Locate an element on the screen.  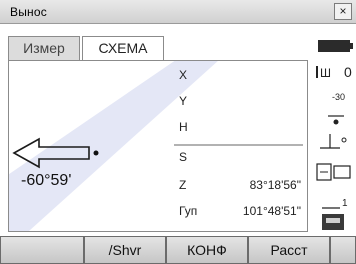
memory-card-icon is located at coordinates (333, 222).